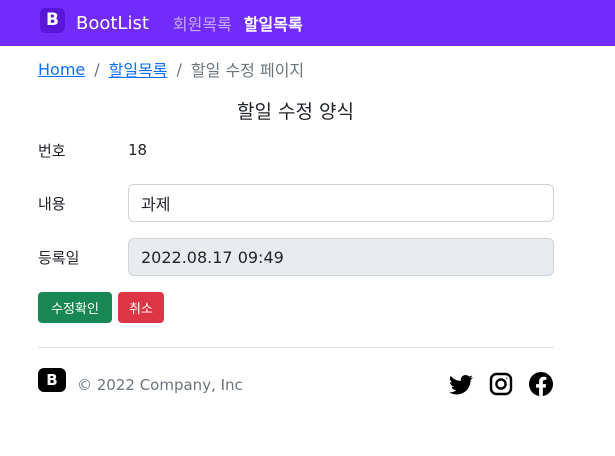 The width and height of the screenshot is (615, 456). What do you see at coordinates (307, 23) in the screenshot?
I see `navbar: B BootList 회원목록 할일목록` at bounding box center [307, 23].